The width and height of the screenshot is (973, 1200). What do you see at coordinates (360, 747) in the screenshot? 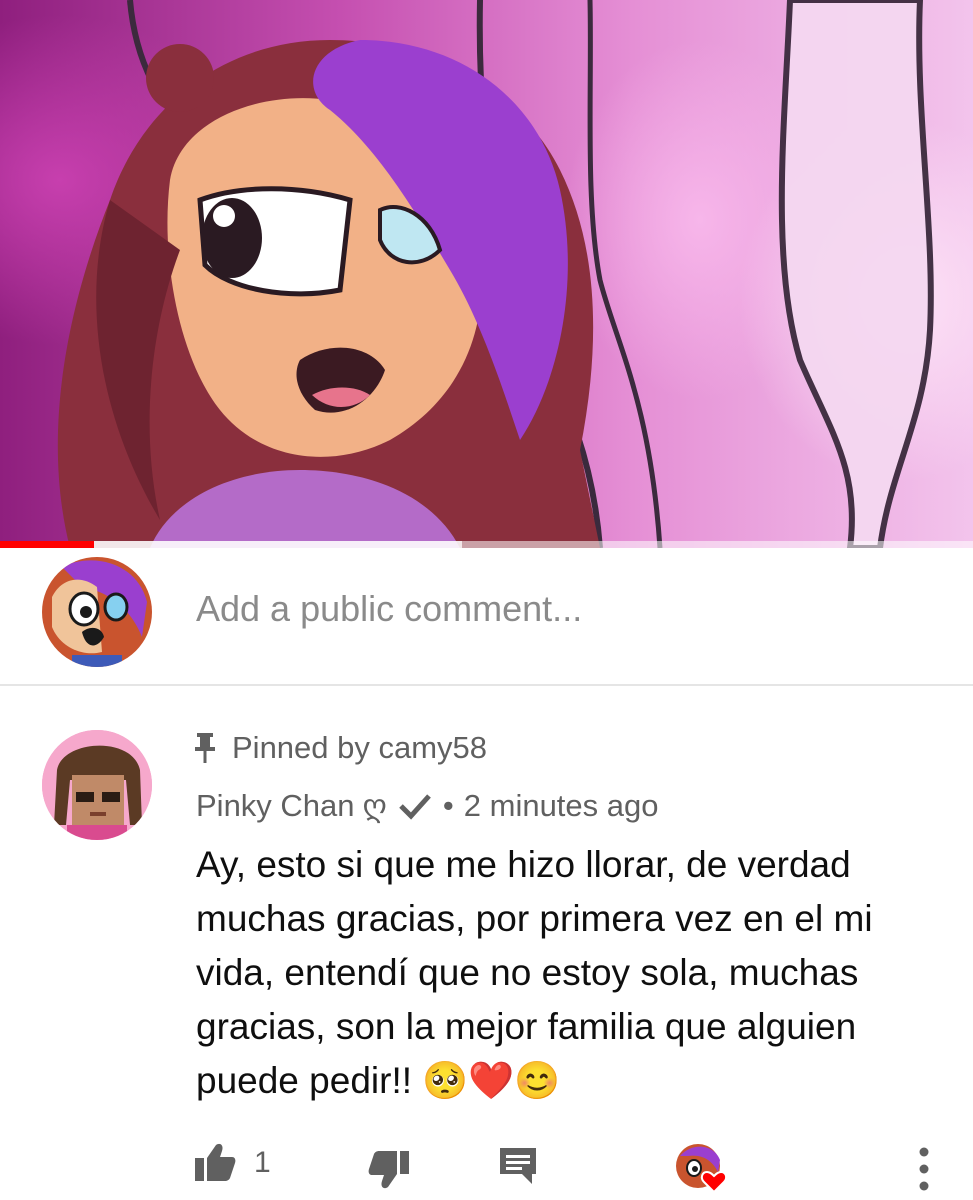
I see `pinned-by-text: Pinned by camy58` at bounding box center [360, 747].